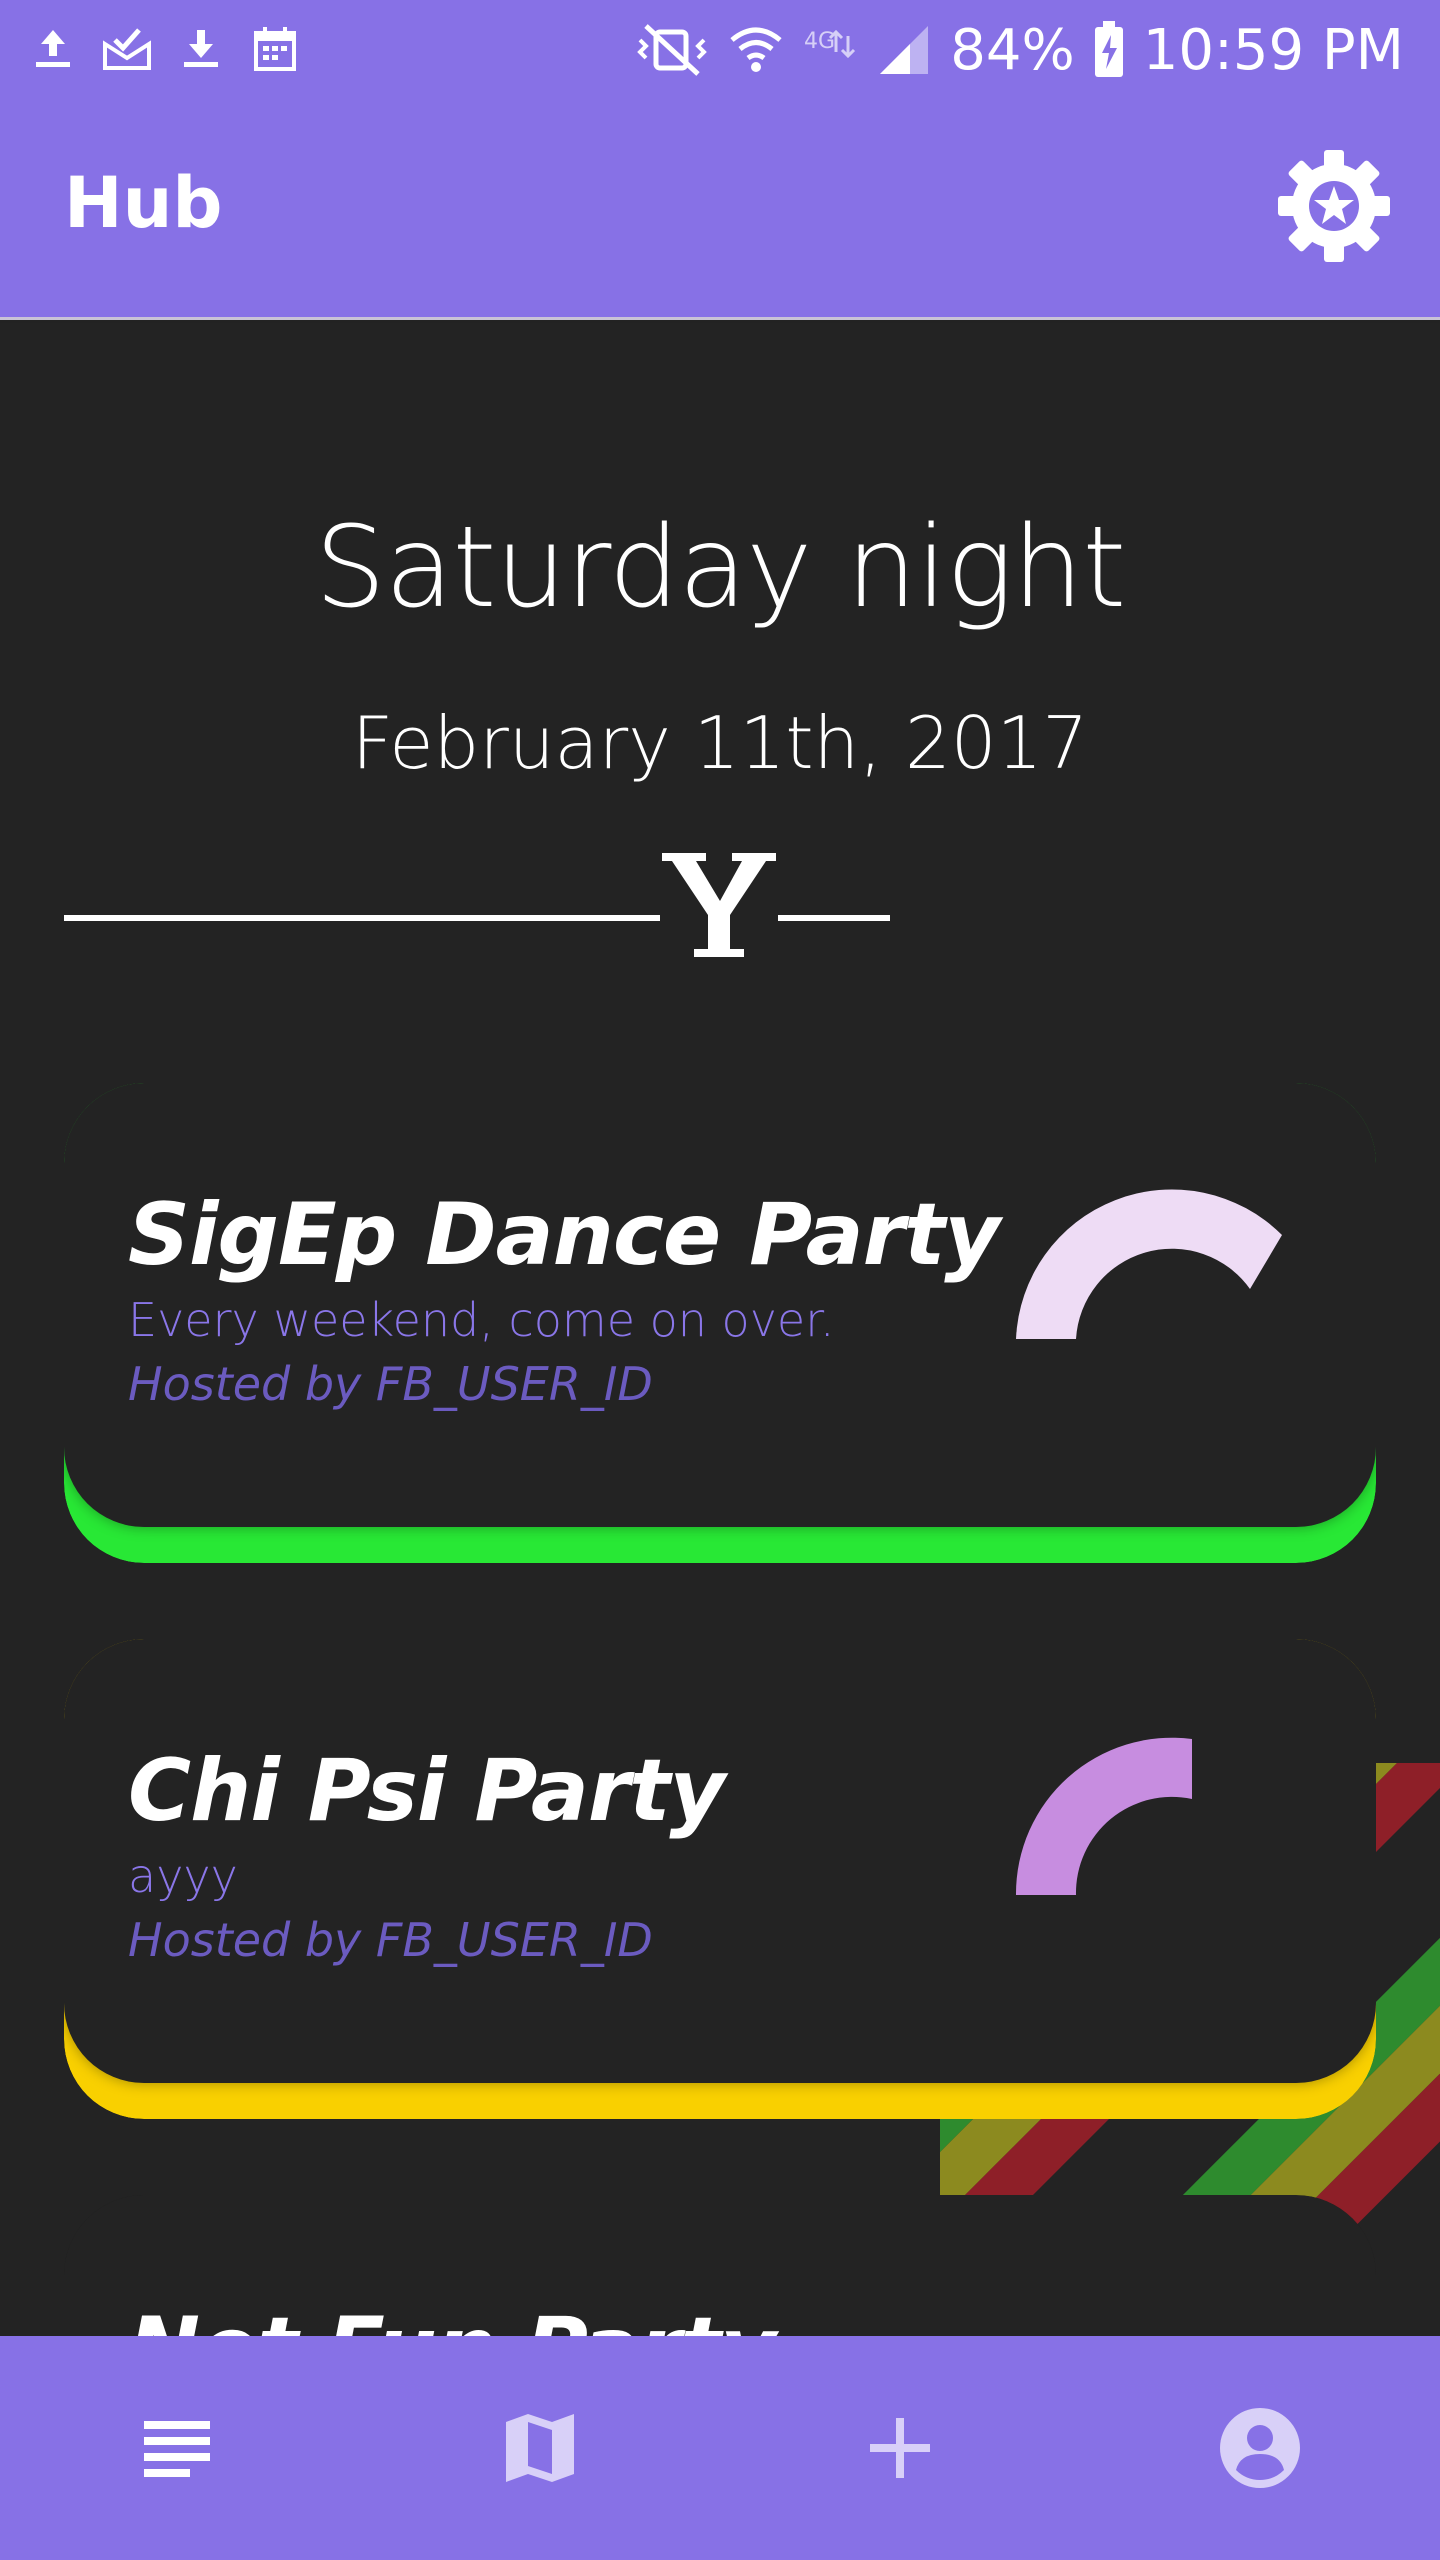 The width and height of the screenshot is (1440, 2560). Describe the element at coordinates (183, 1876) in the screenshot. I see `event-description: ayyy` at that location.